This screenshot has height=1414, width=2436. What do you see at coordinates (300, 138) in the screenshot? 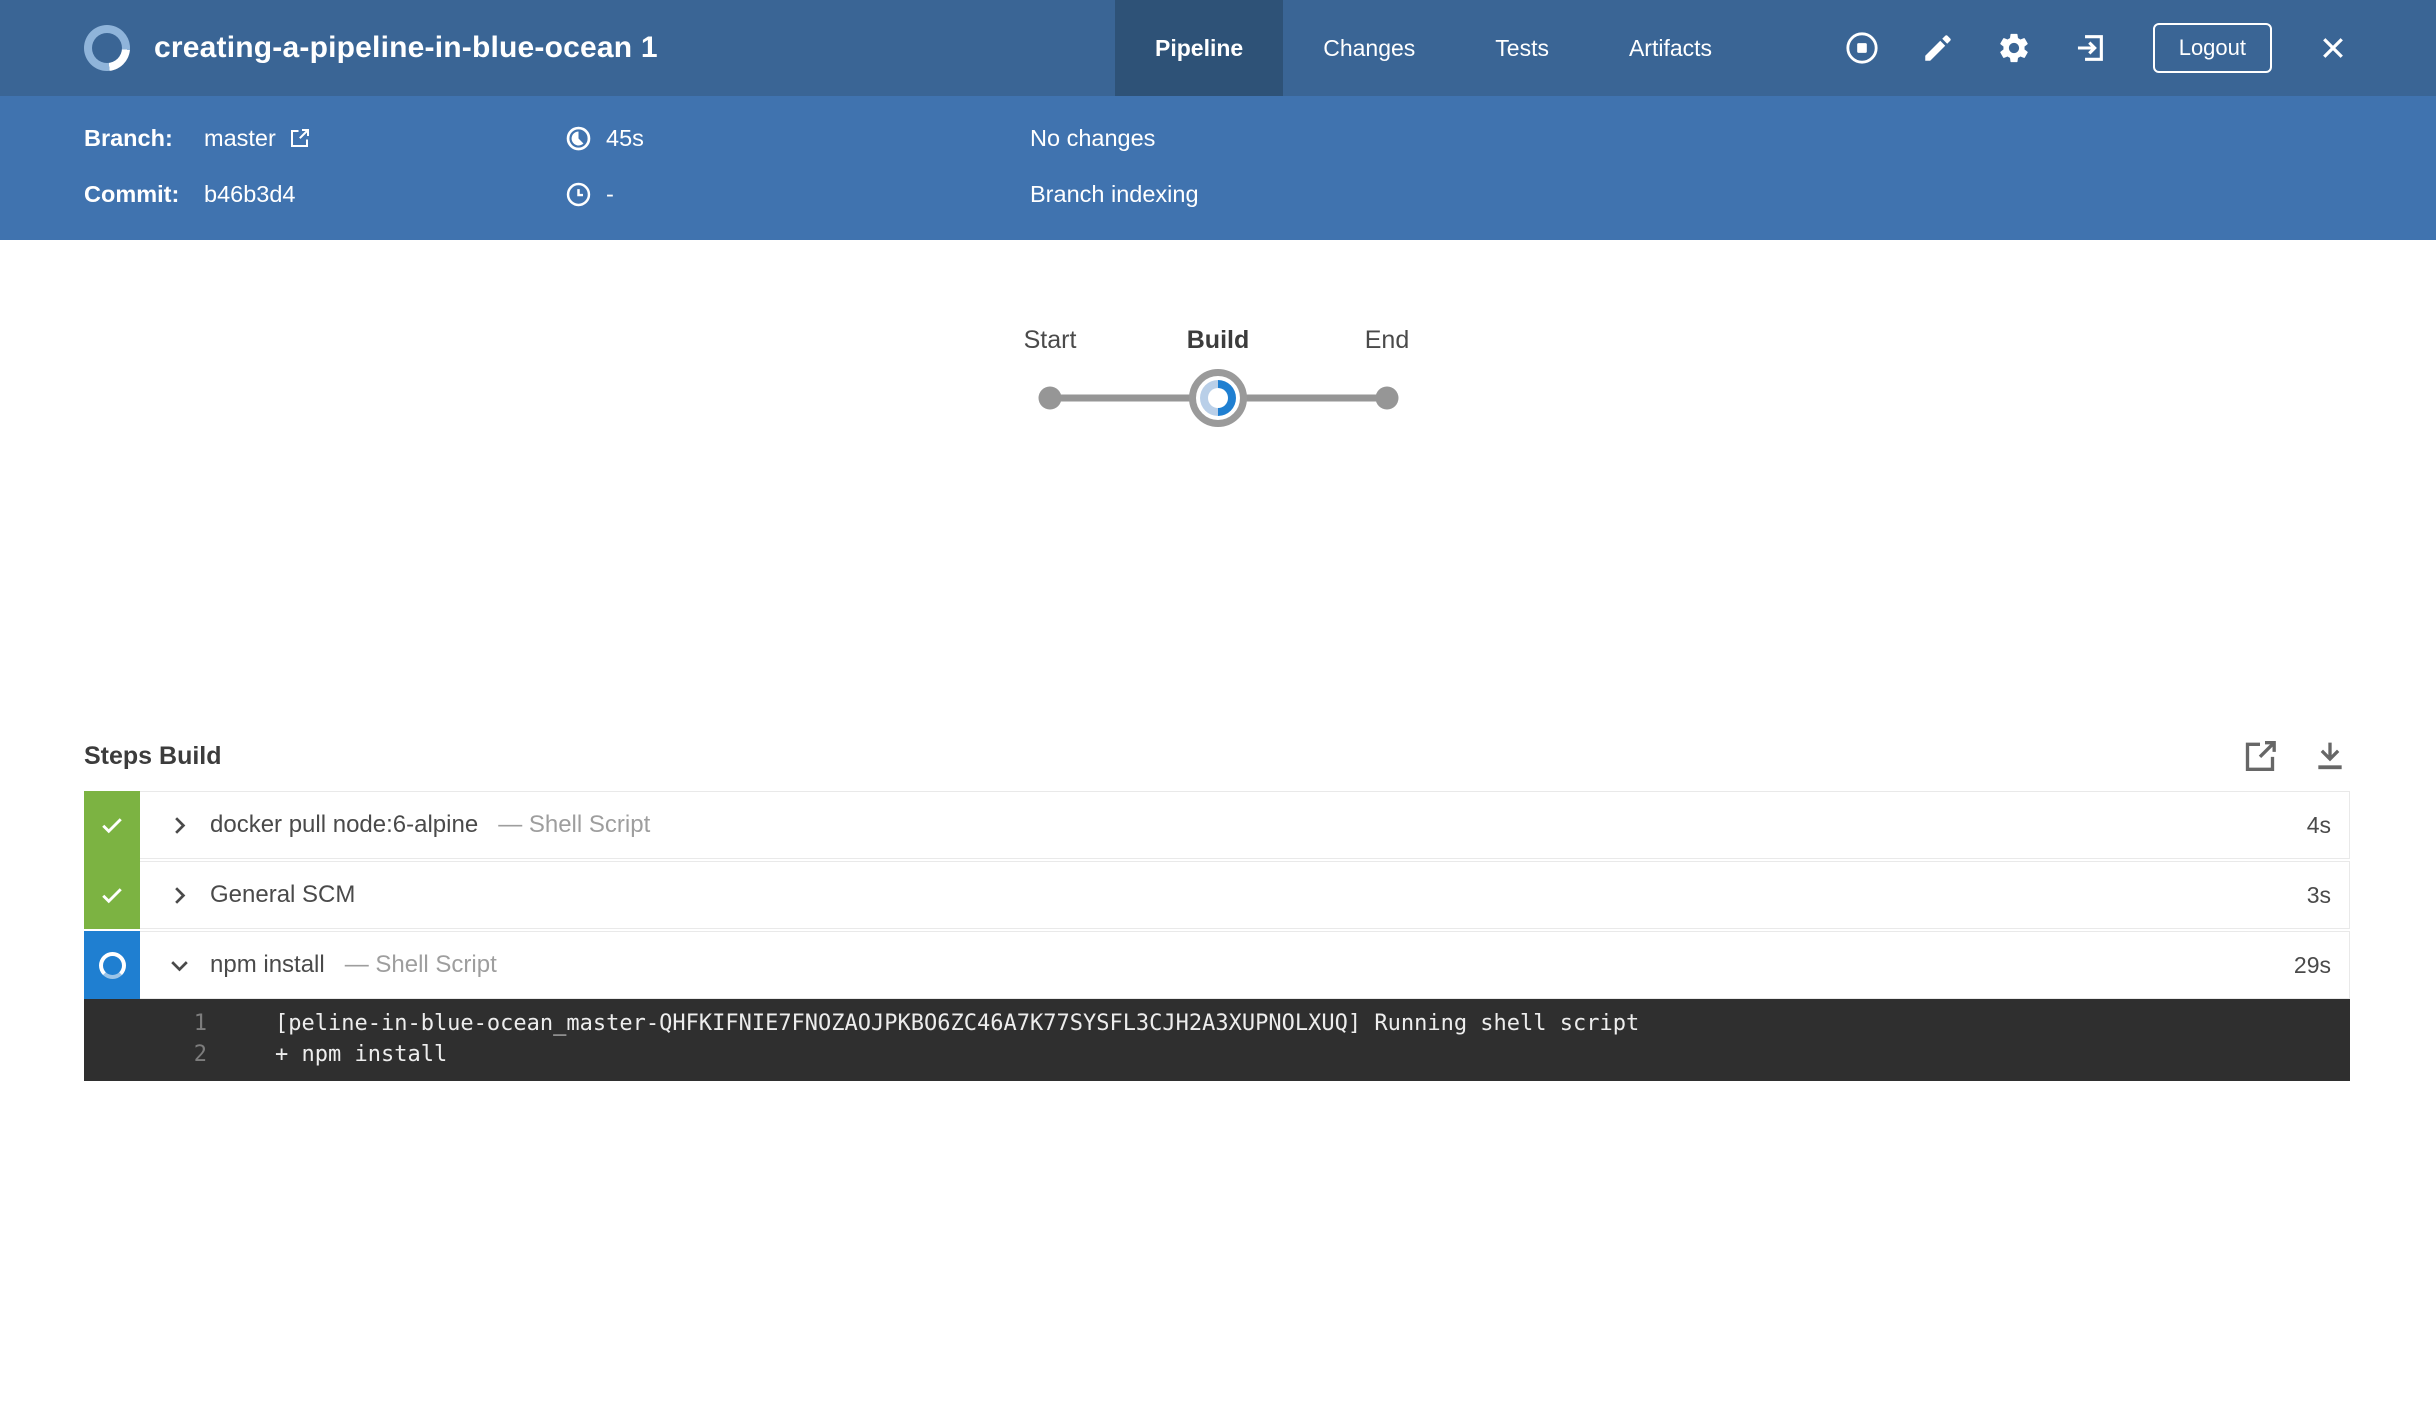
I see `branch-external-link-icon` at bounding box center [300, 138].